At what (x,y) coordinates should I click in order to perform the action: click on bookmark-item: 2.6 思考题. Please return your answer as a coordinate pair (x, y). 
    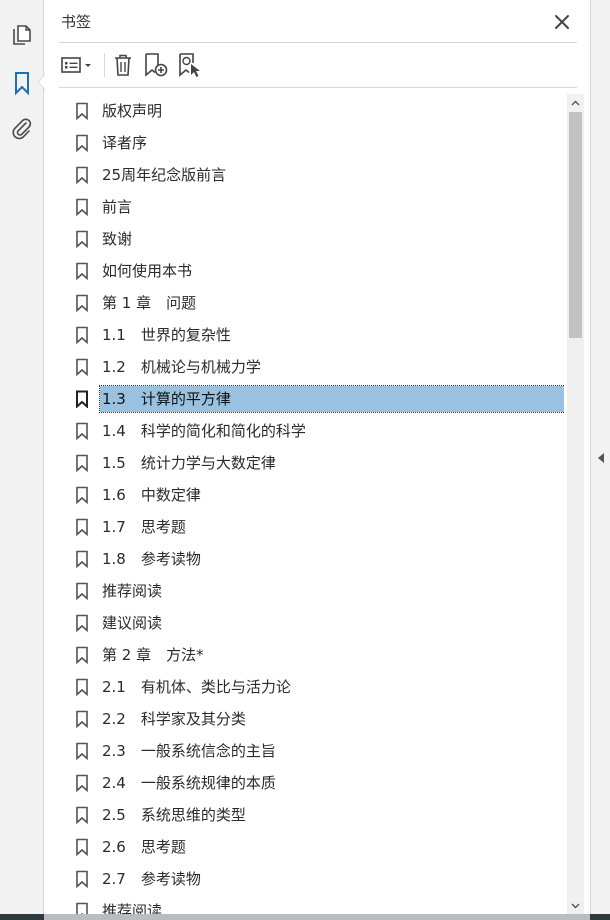
    Looking at the image, I should click on (319, 847).